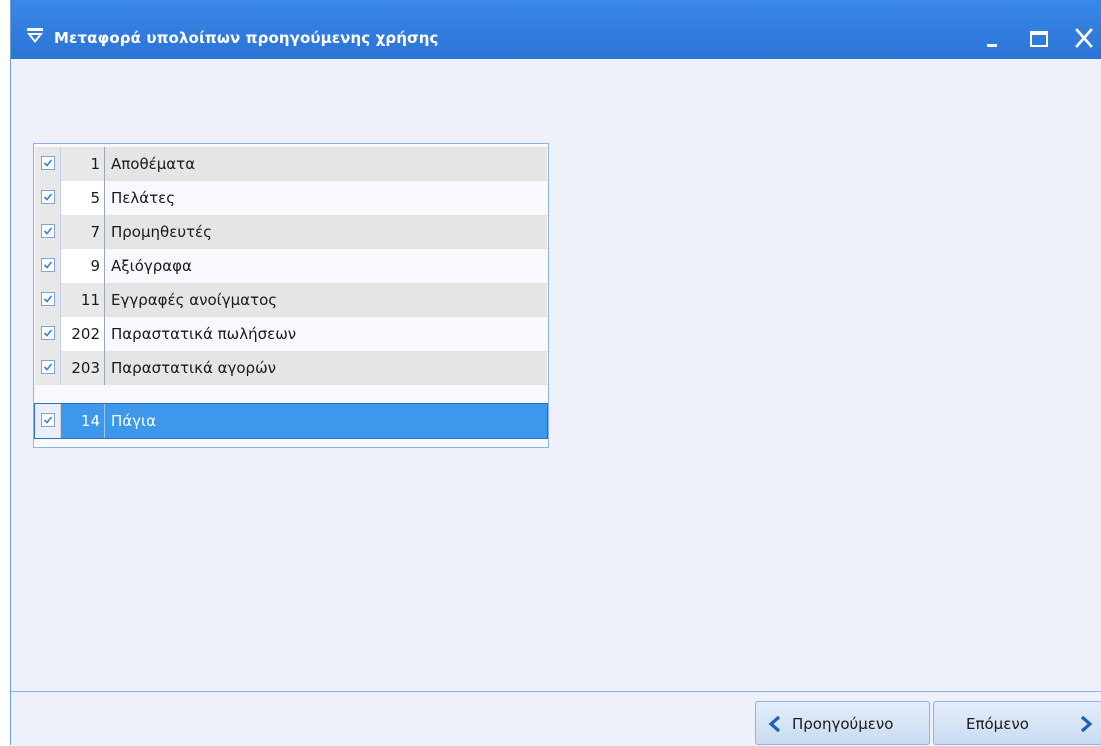  Describe the element at coordinates (143, 198) in the screenshot. I see `row-label: Πελάτες` at that location.